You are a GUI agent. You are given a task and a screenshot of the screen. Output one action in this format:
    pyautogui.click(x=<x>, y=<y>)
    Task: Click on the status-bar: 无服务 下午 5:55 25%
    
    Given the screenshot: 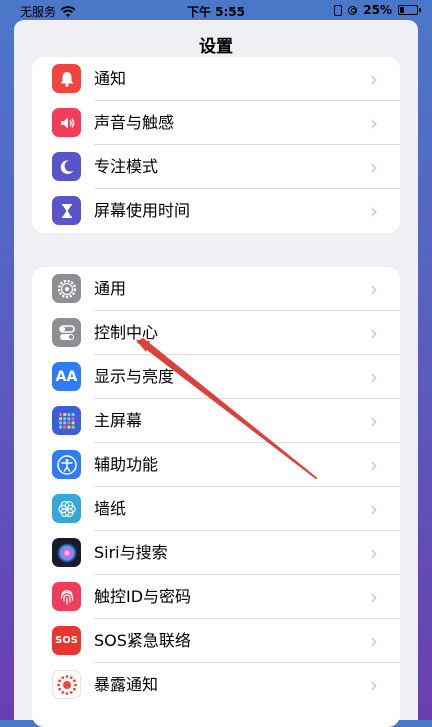 What is the action you would take?
    pyautogui.click(x=216, y=10)
    